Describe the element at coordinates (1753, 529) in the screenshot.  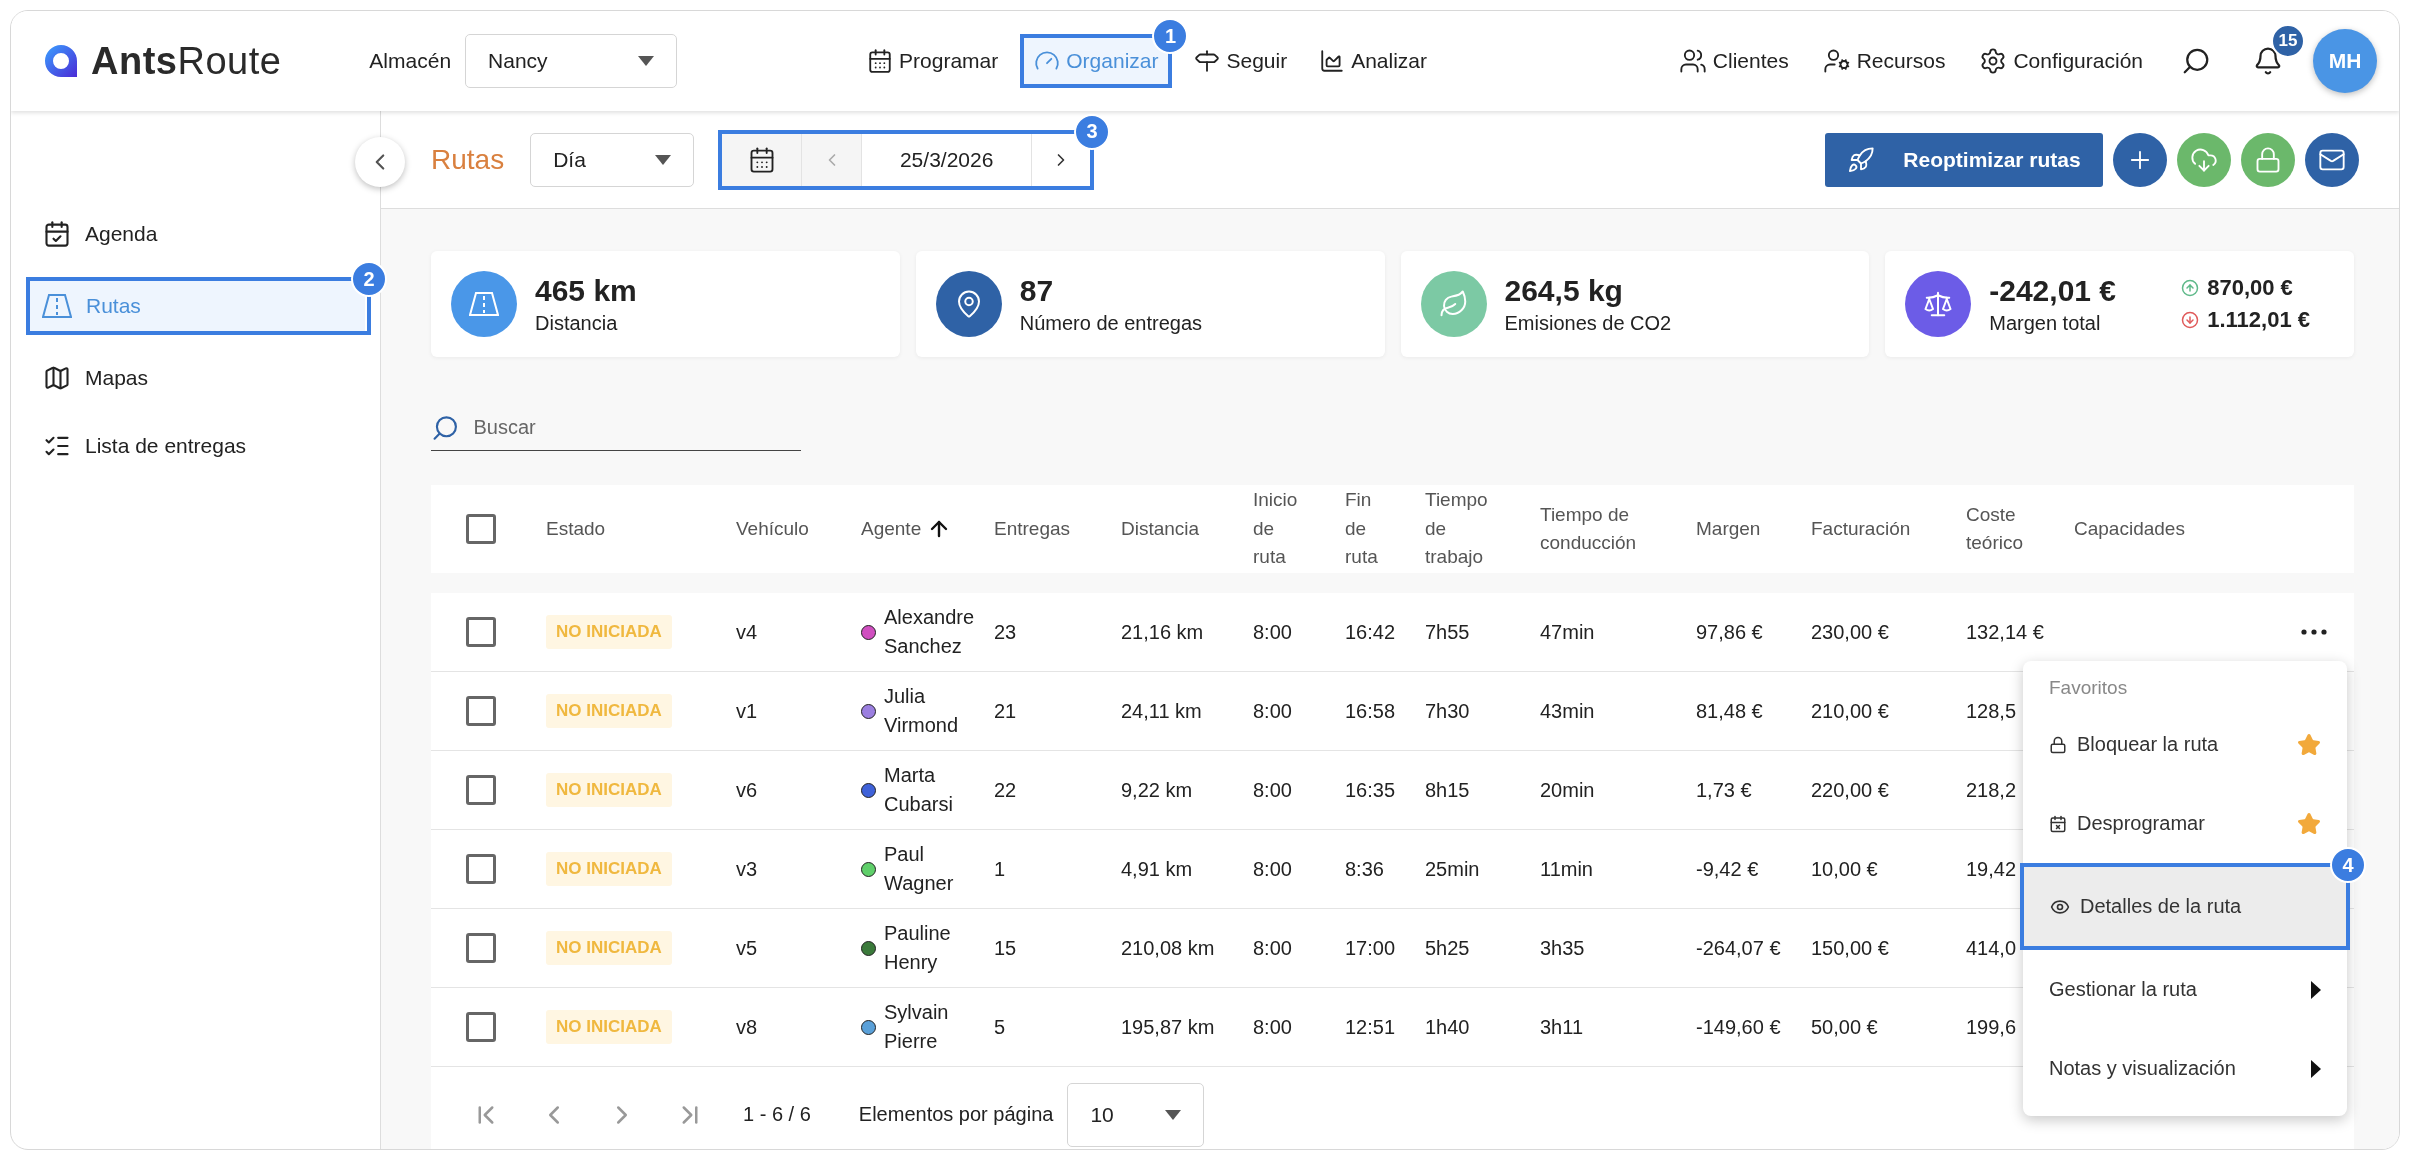
I see `column-header: Margen` at that location.